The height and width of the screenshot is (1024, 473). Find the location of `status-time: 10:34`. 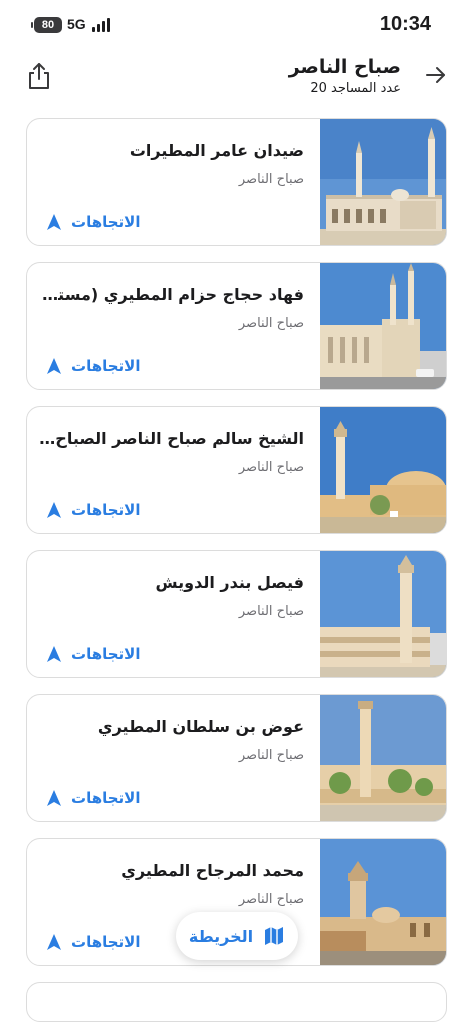

status-time: 10:34 is located at coordinates (405, 24).